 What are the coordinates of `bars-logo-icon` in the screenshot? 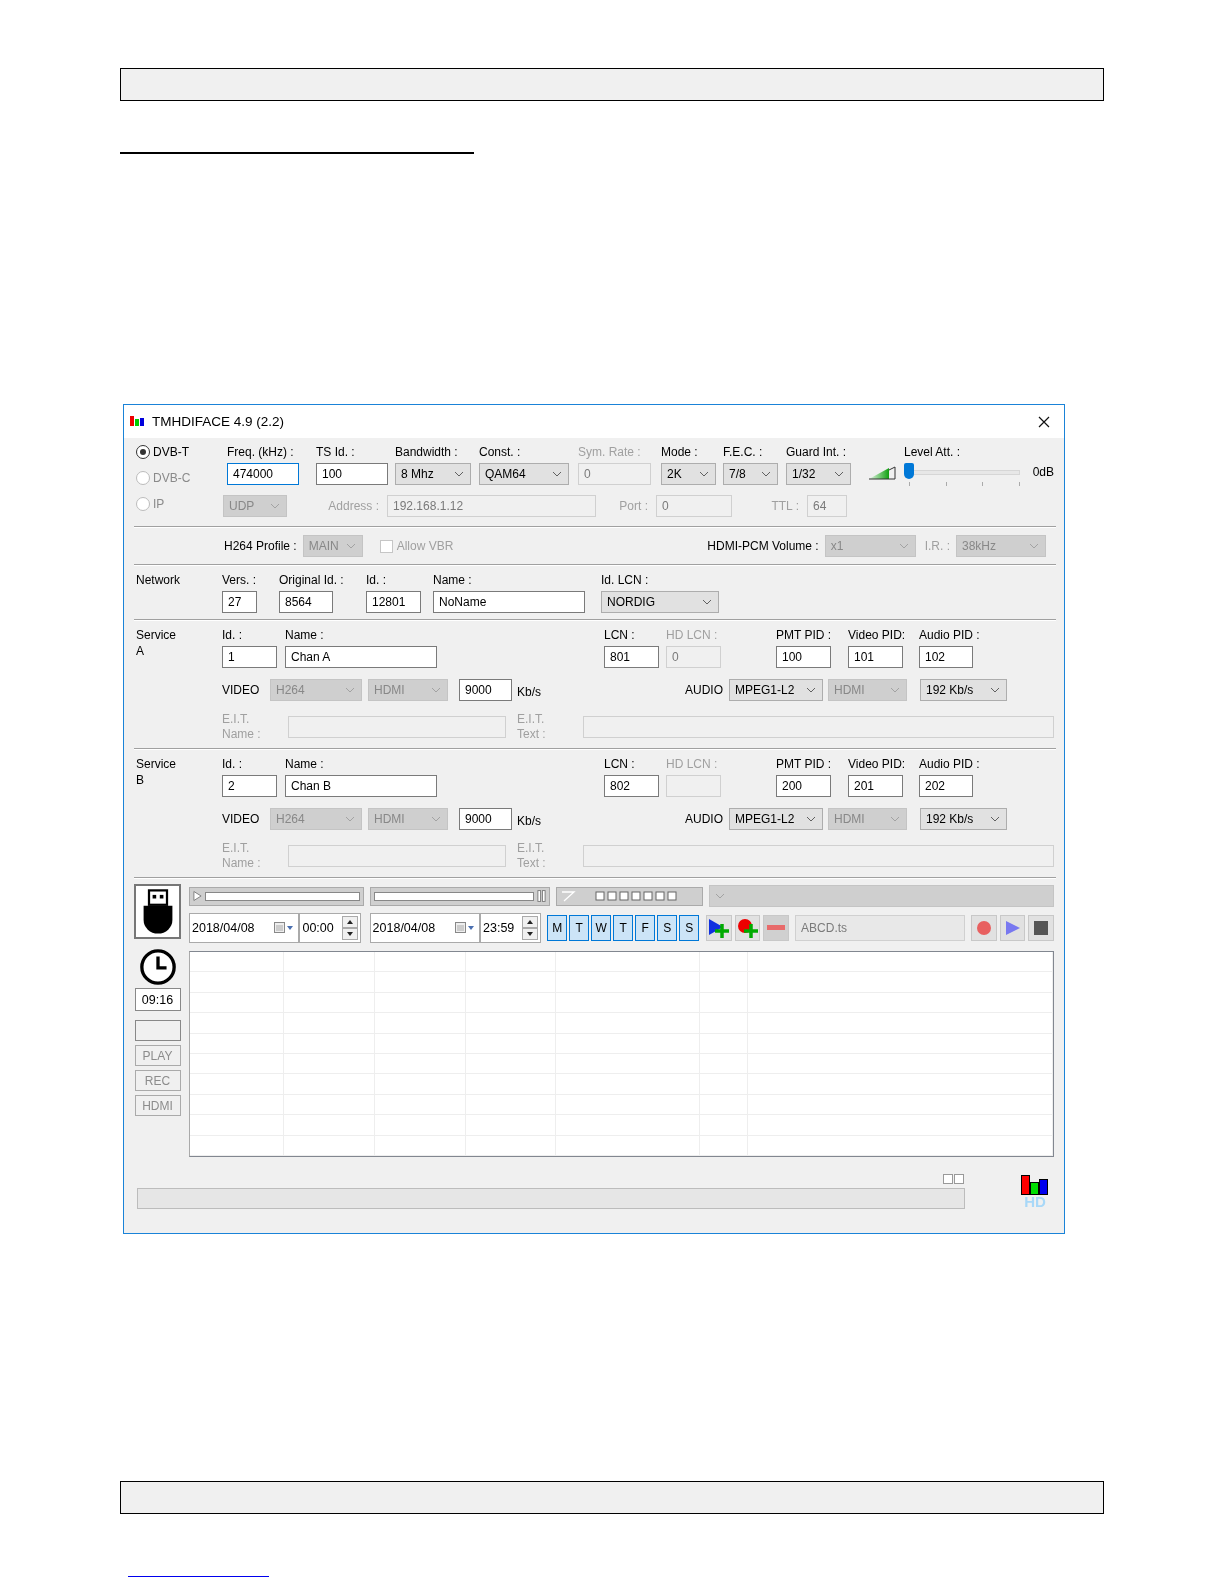 It's located at (1035, 1185).